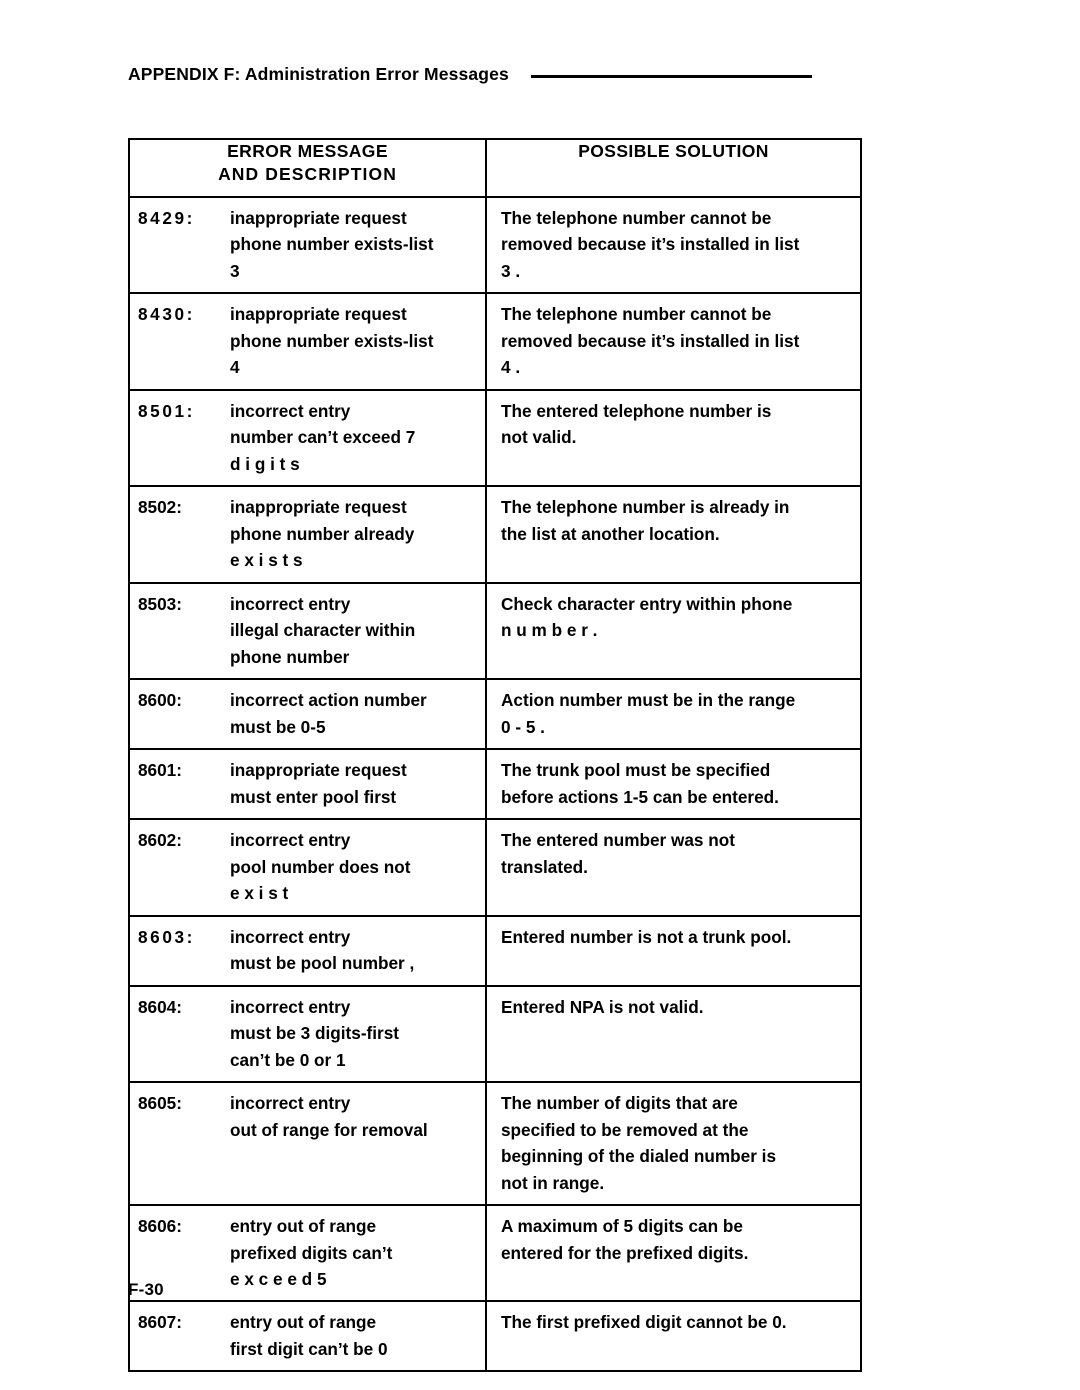 This screenshot has height=1390, width=1080. What do you see at coordinates (646, 936) in the screenshot?
I see `possible-solution-line: Entered number is not a trunk pool.` at bounding box center [646, 936].